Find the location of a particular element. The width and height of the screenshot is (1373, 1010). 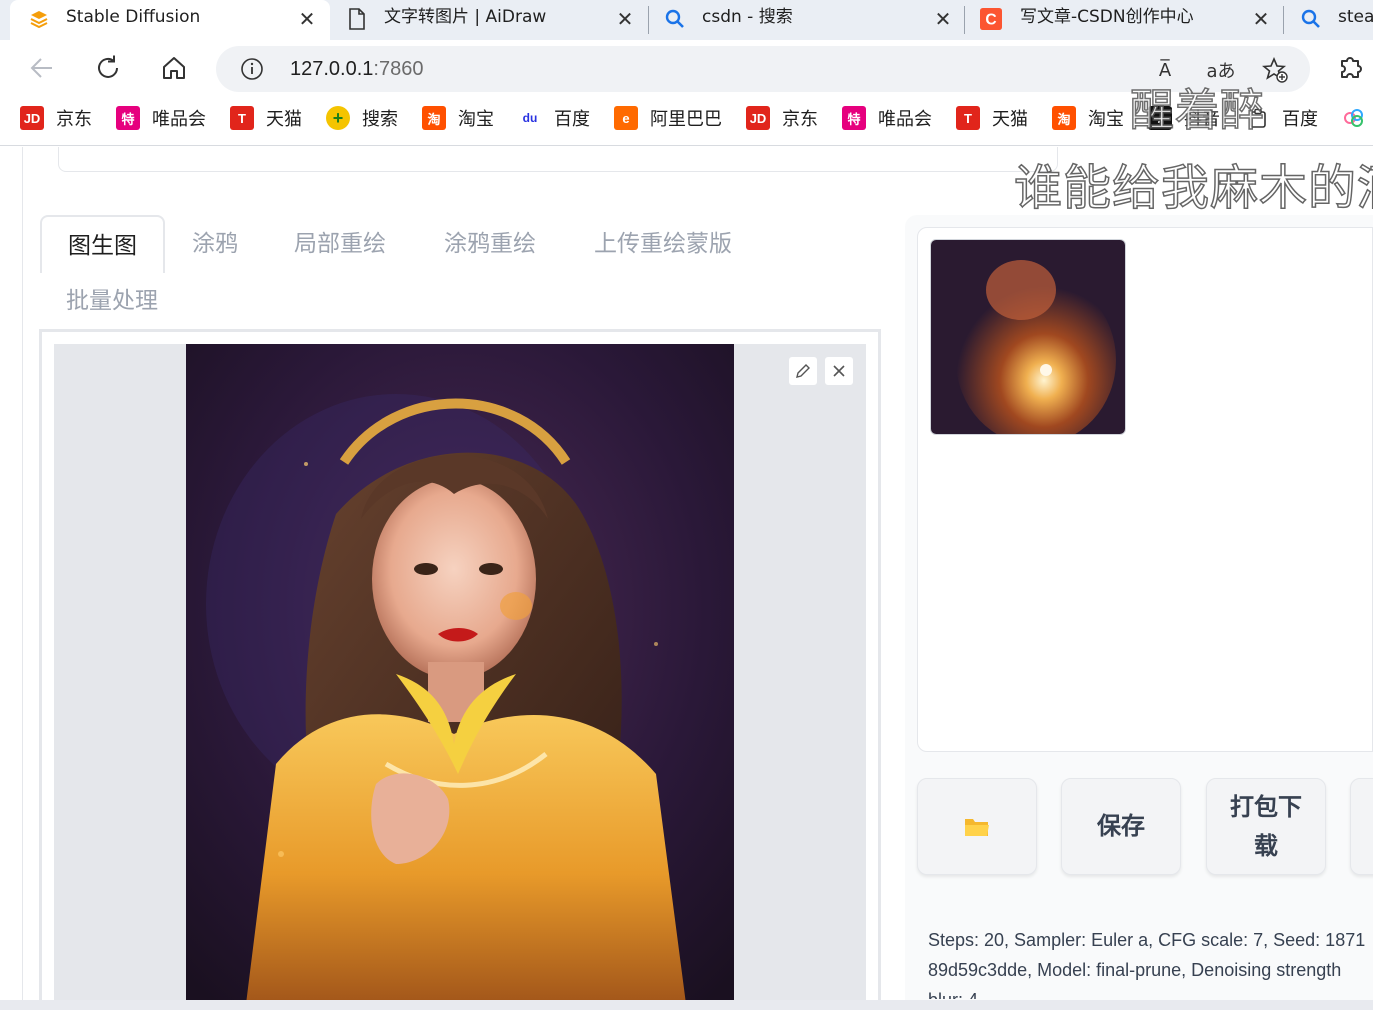

document-icon is located at coordinates (357, 19).